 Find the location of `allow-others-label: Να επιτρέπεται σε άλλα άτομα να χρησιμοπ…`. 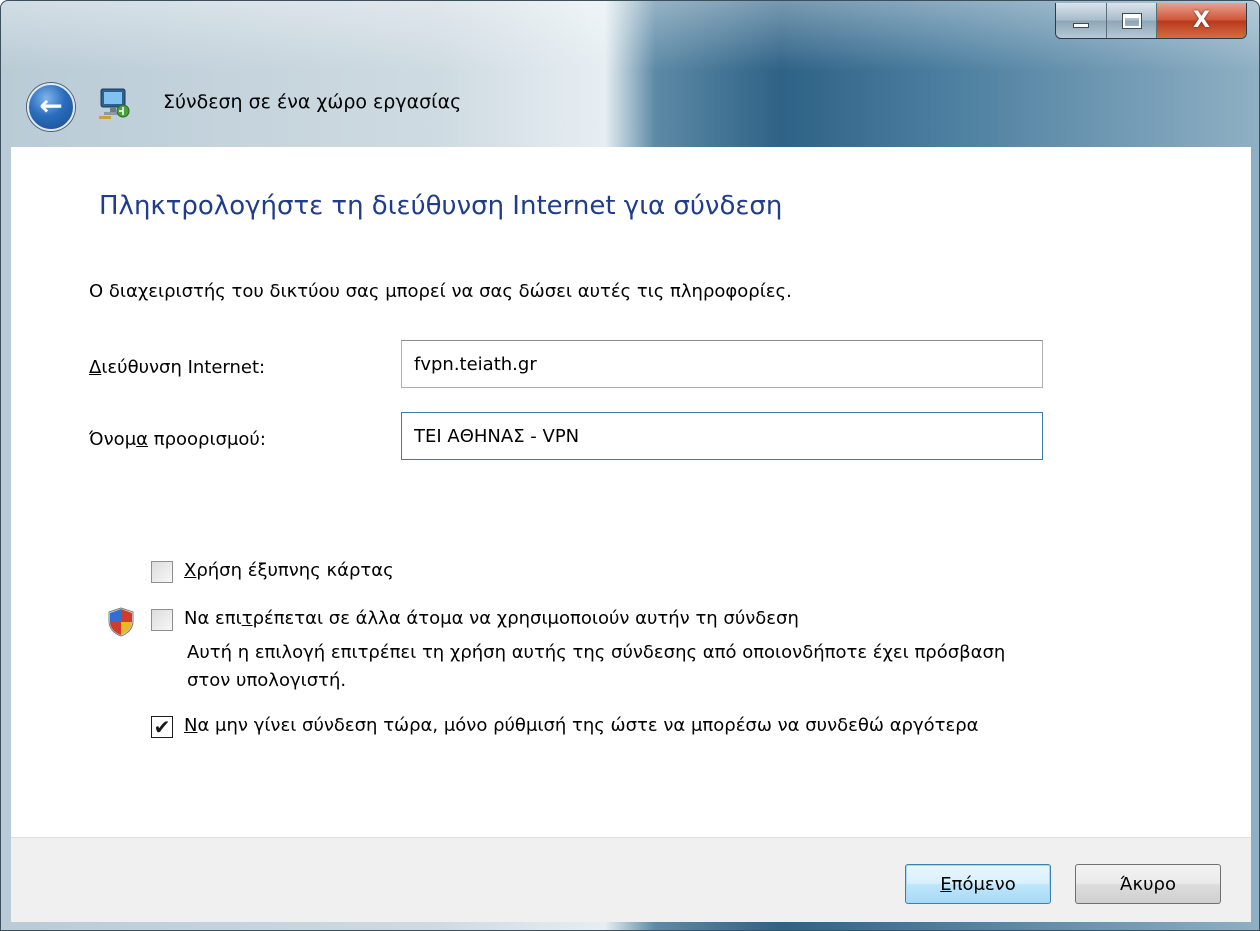

allow-others-label: Να επιτρέπεται σε άλλα άτομα να χρησιμοπ… is located at coordinates (491, 618).